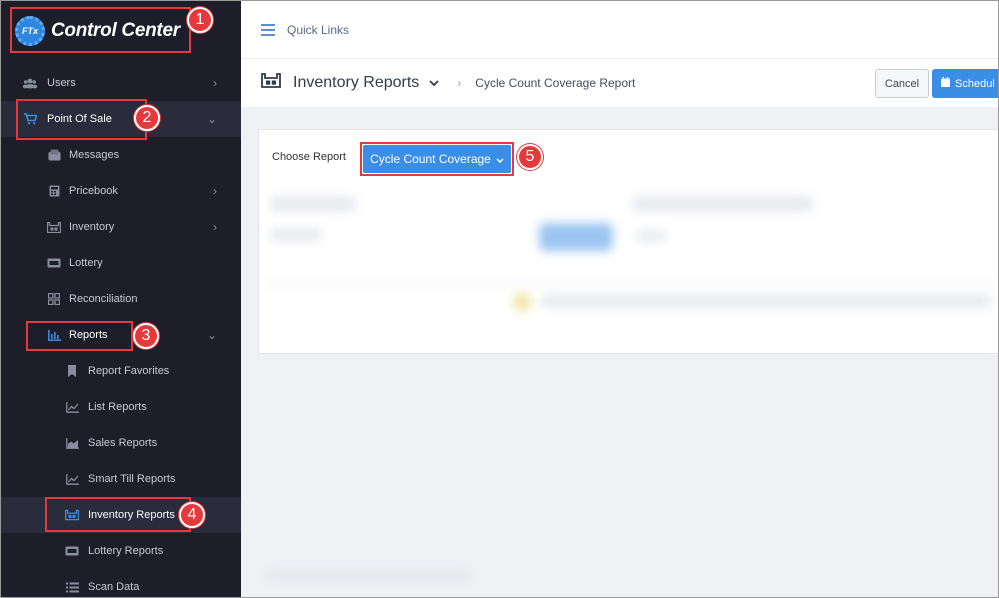 Image resolution: width=999 pixels, height=598 pixels. I want to click on choose-report-label: Choose Report, so click(309, 157).